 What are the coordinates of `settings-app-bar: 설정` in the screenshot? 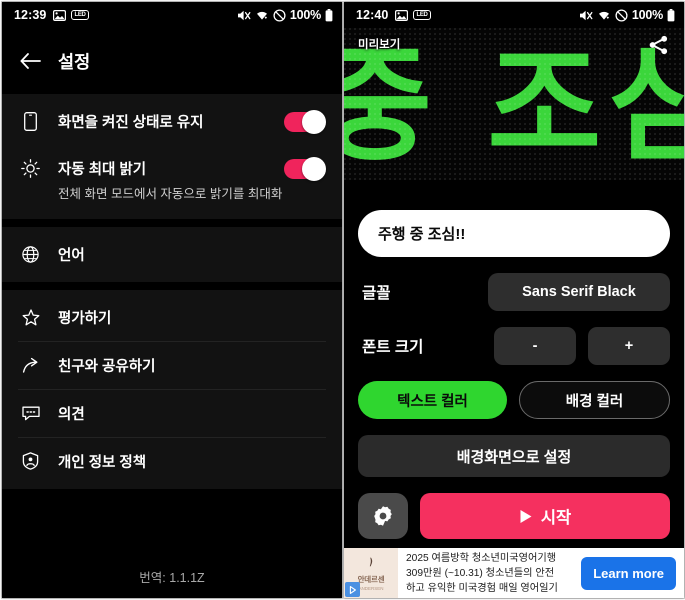 It's located at (172, 61).